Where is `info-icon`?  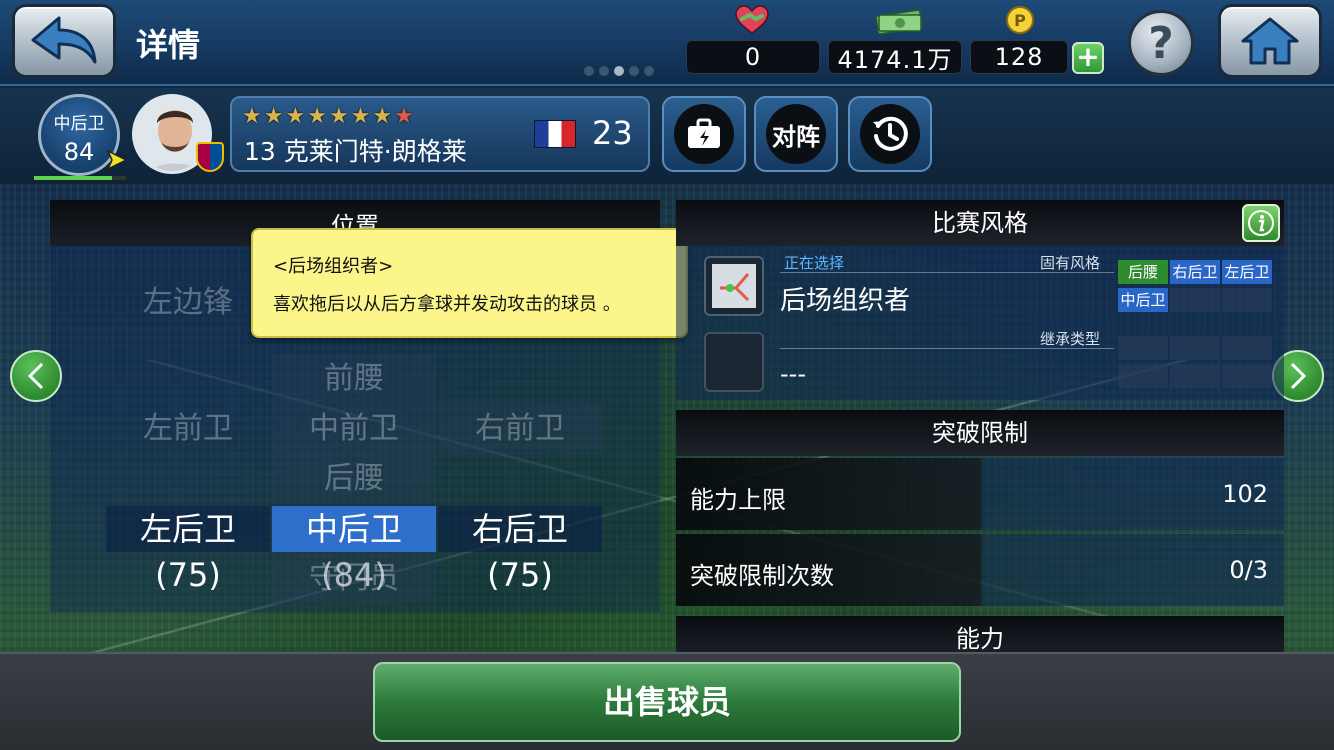 info-icon is located at coordinates (1261, 223).